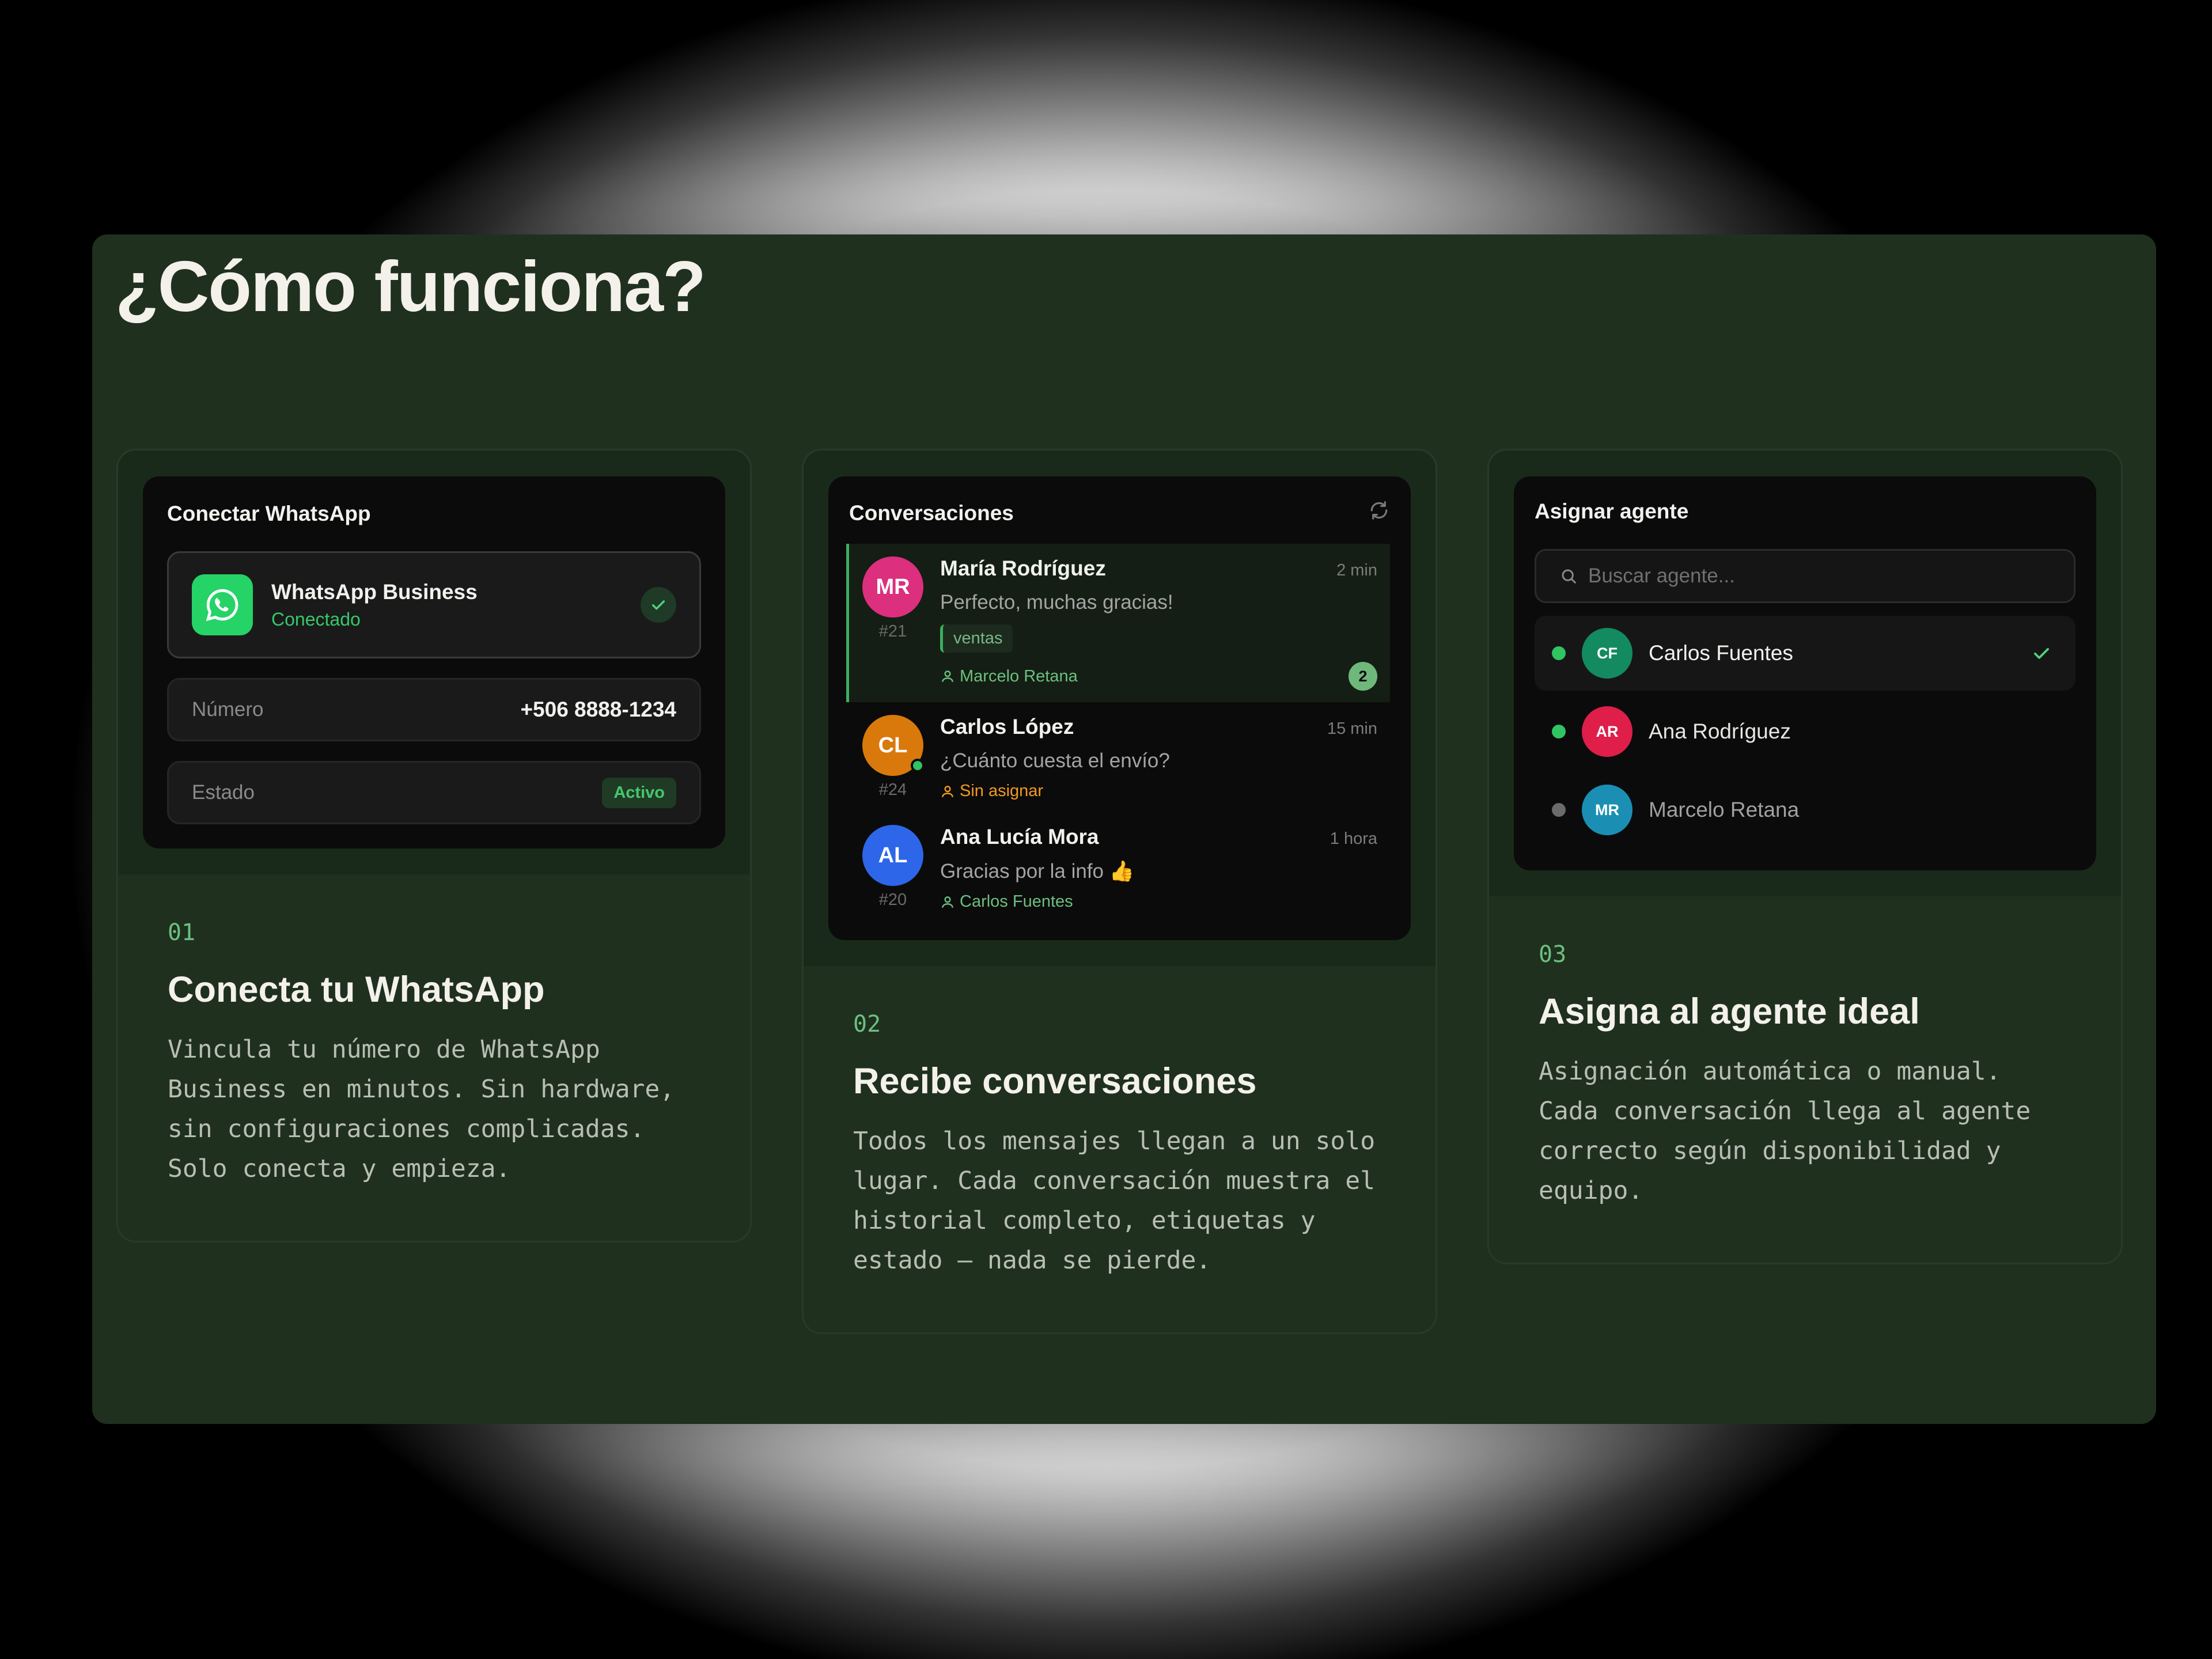 Image resolution: width=2212 pixels, height=1659 pixels. Describe the element at coordinates (434, 792) in the screenshot. I see `state-field: Estado Activo` at that location.